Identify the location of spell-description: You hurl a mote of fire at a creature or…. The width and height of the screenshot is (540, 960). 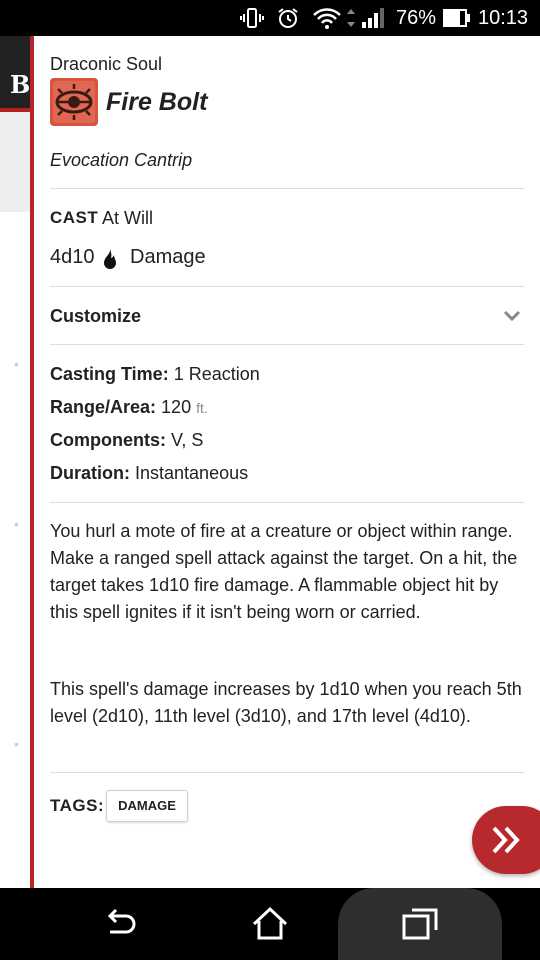
(284, 571).